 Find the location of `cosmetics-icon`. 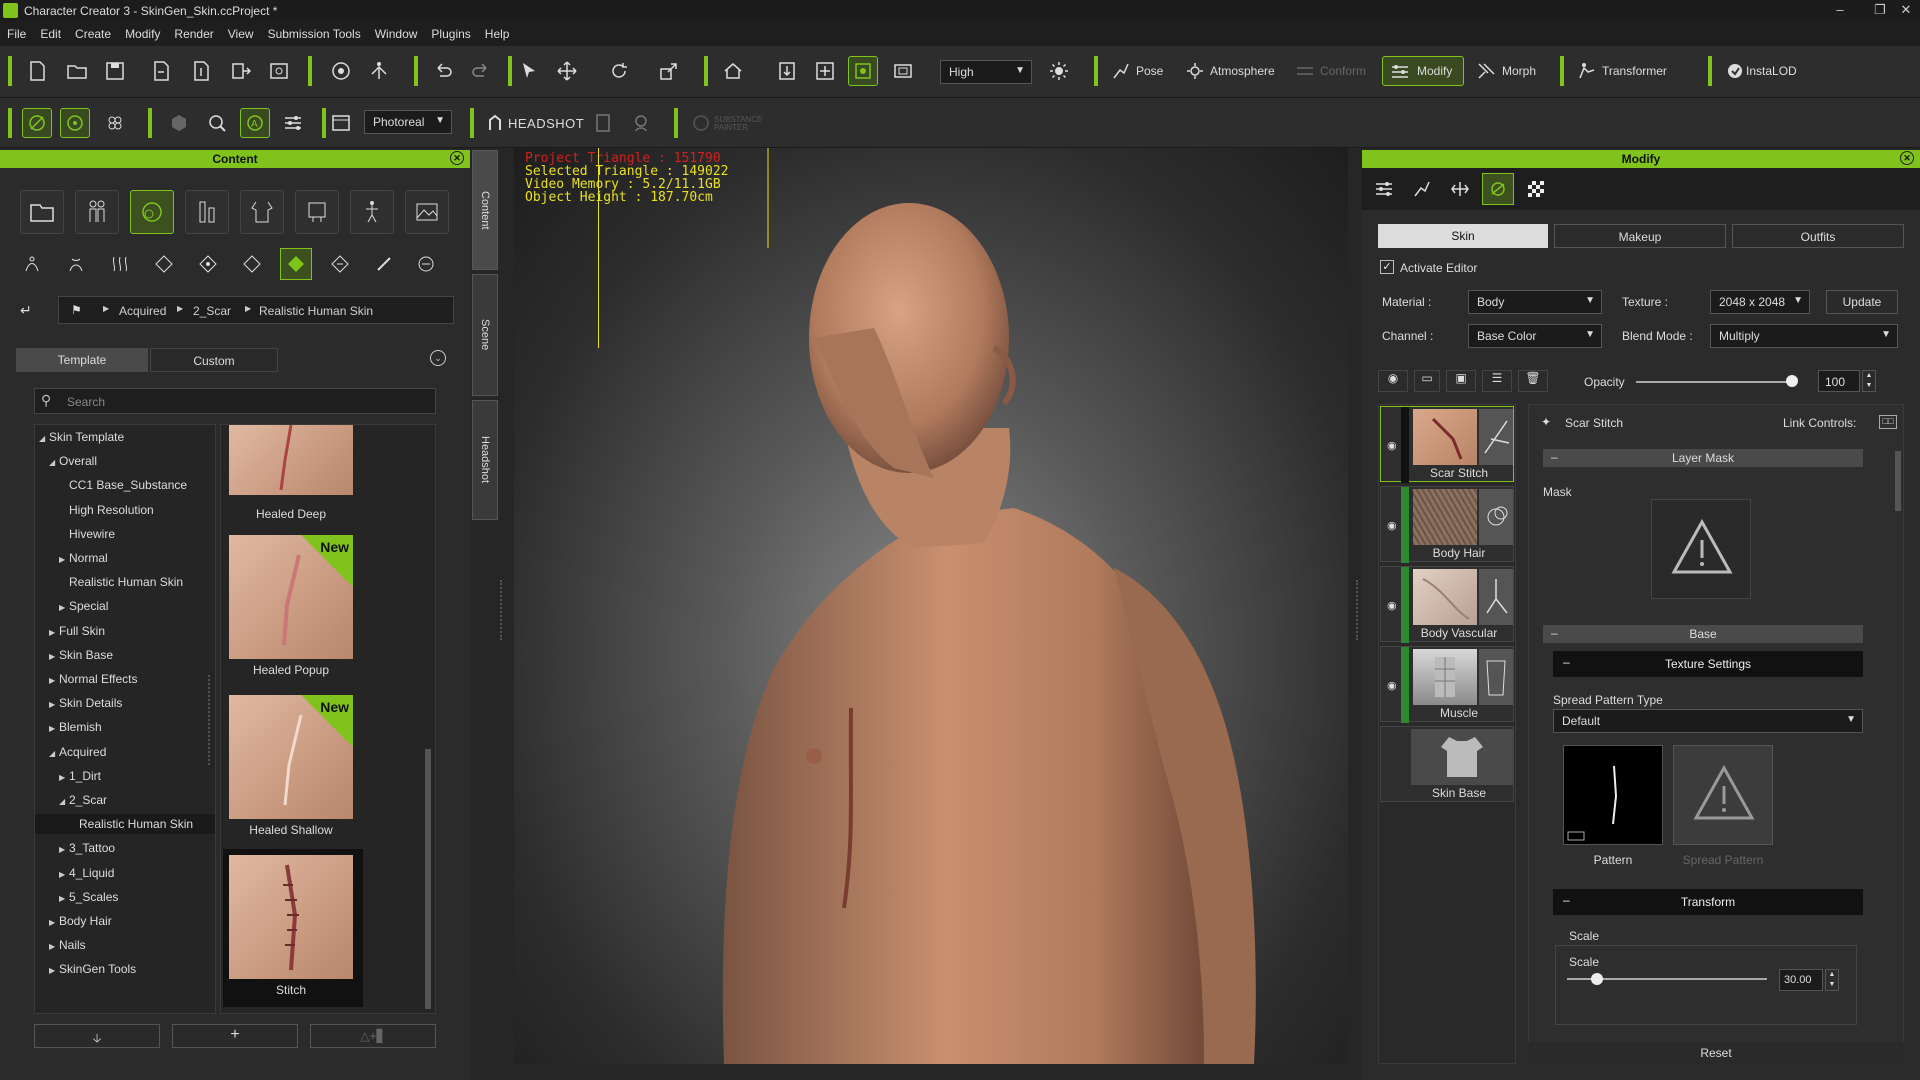

cosmetics-icon is located at coordinates (207, 212).